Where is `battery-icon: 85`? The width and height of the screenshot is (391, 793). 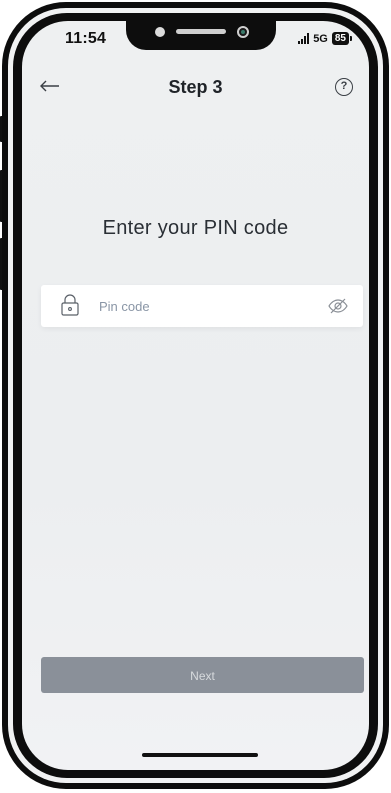 battery-icon: 85 is located at coordinates (341, 38).